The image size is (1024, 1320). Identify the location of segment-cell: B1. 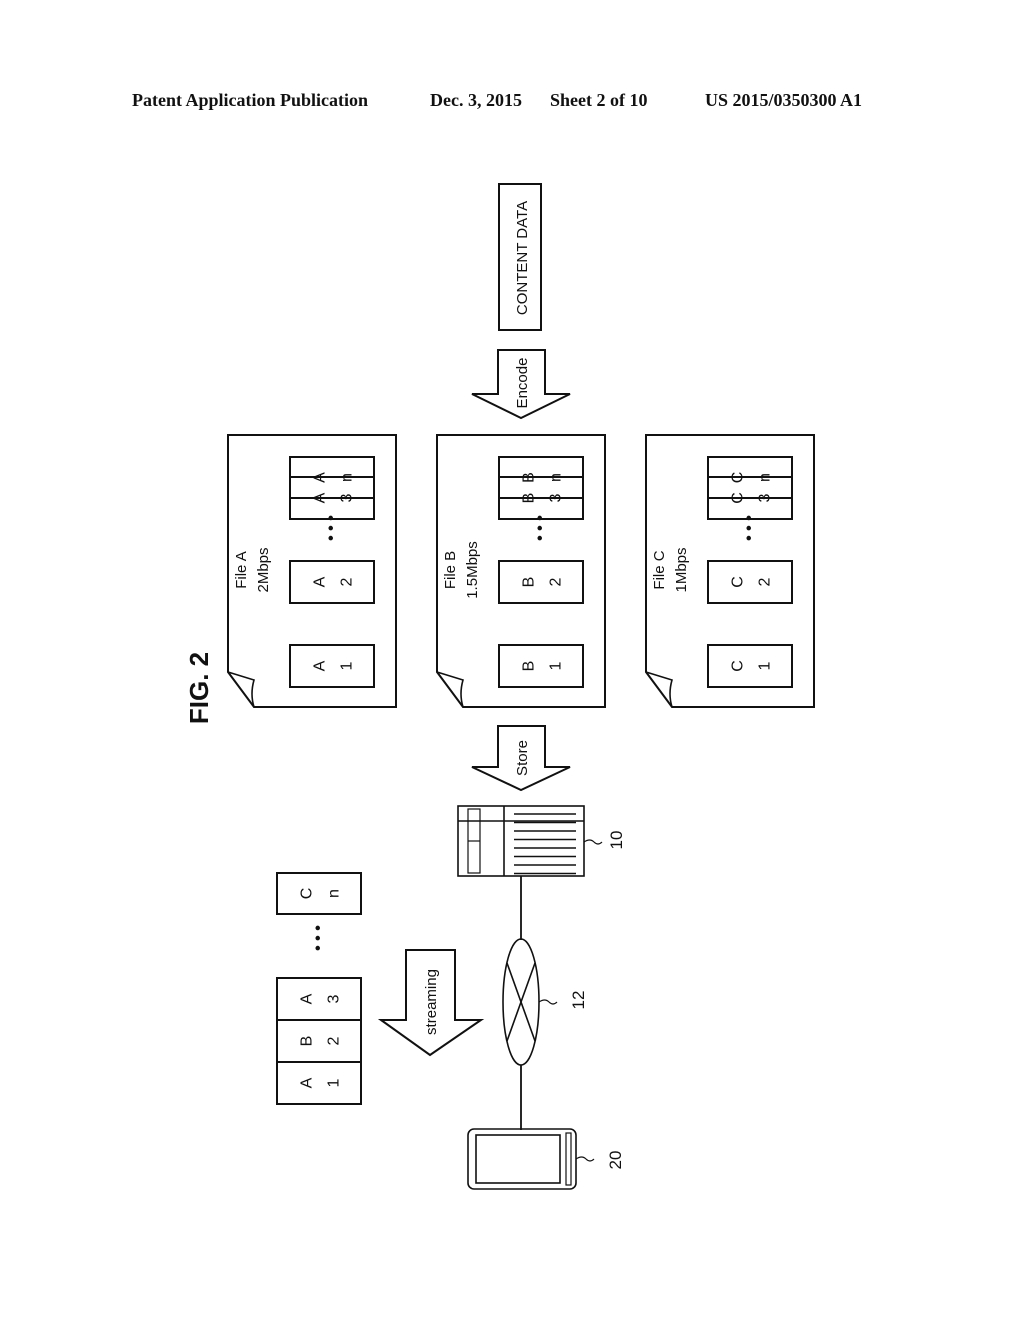
(541, 666).